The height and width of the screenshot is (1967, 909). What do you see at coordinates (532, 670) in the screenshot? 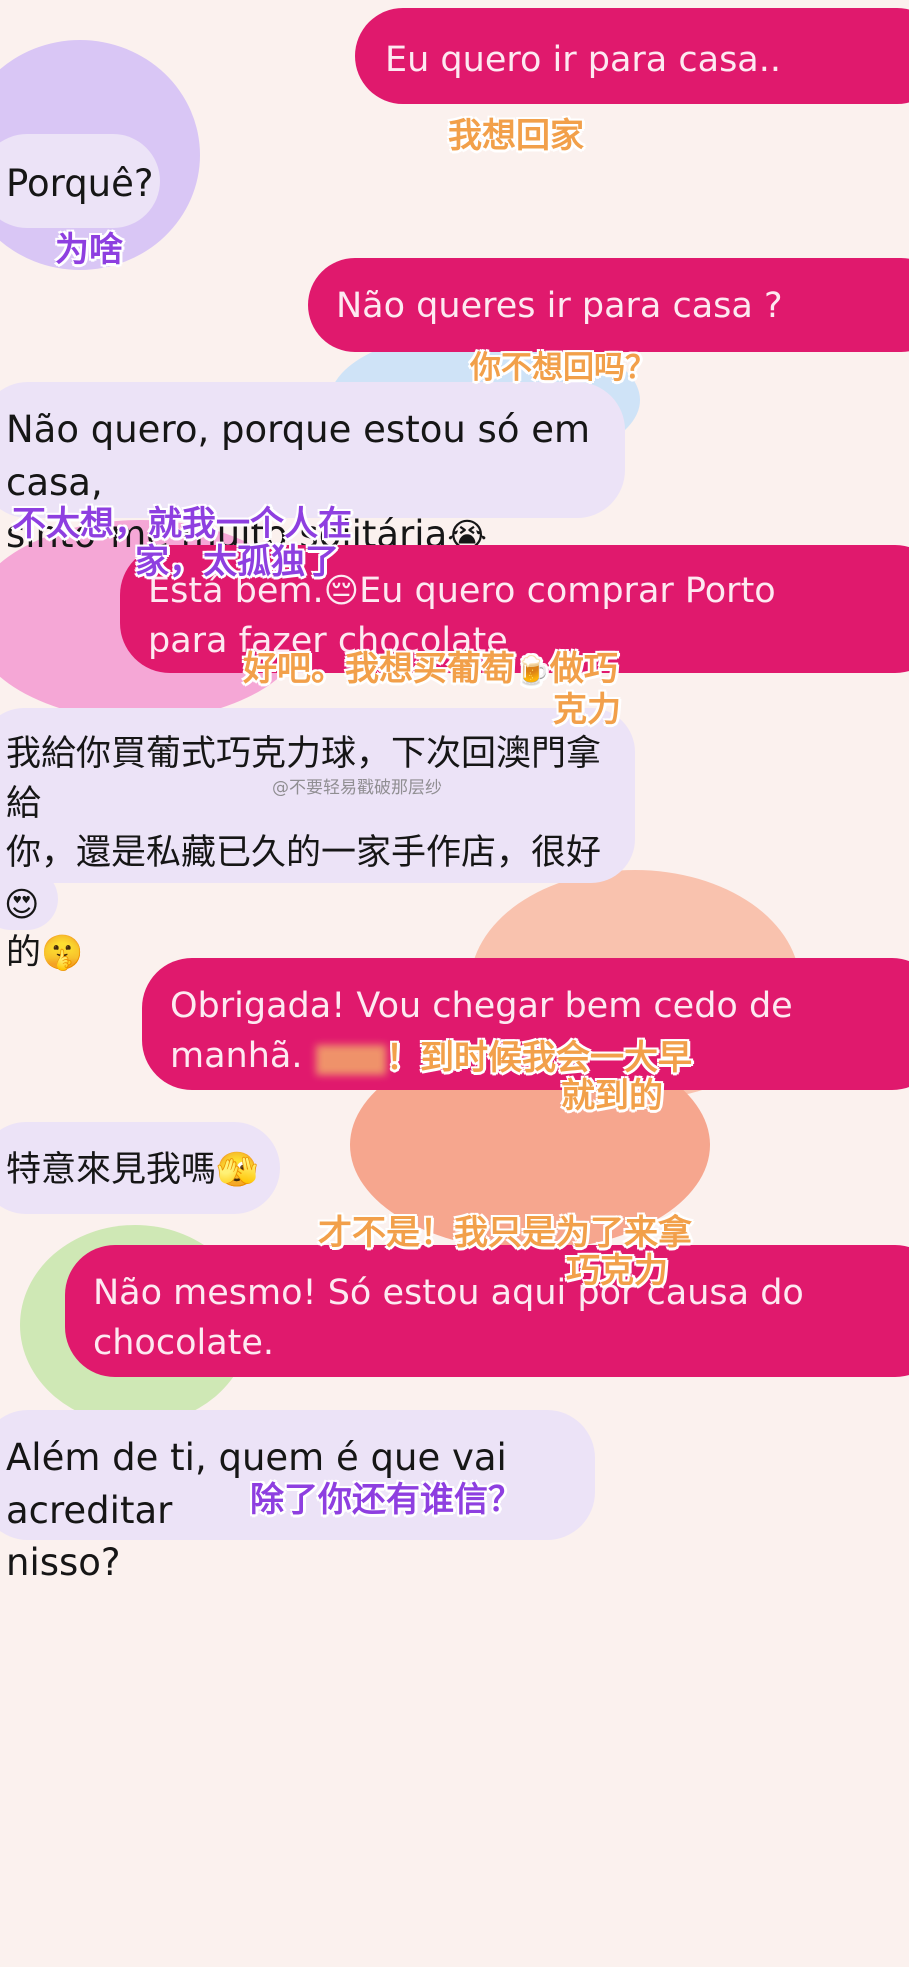
I see `beer-mug-icon: 🍺` at bounding box center [532, 670].